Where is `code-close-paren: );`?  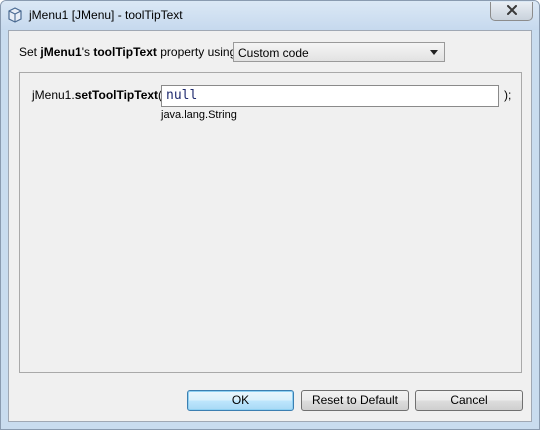
code-close-paren: ); is located at coordinates (508, 95).